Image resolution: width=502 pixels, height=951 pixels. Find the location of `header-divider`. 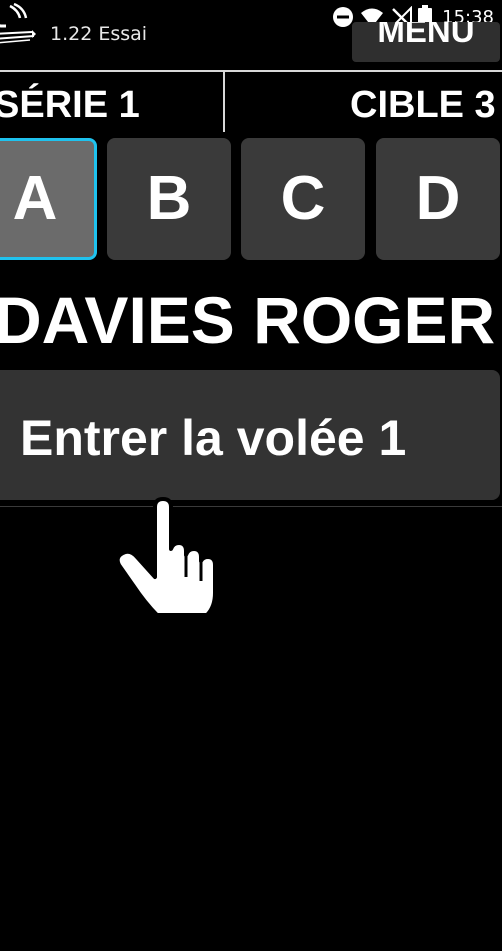

header-divider is located at coordinates (251, 71).